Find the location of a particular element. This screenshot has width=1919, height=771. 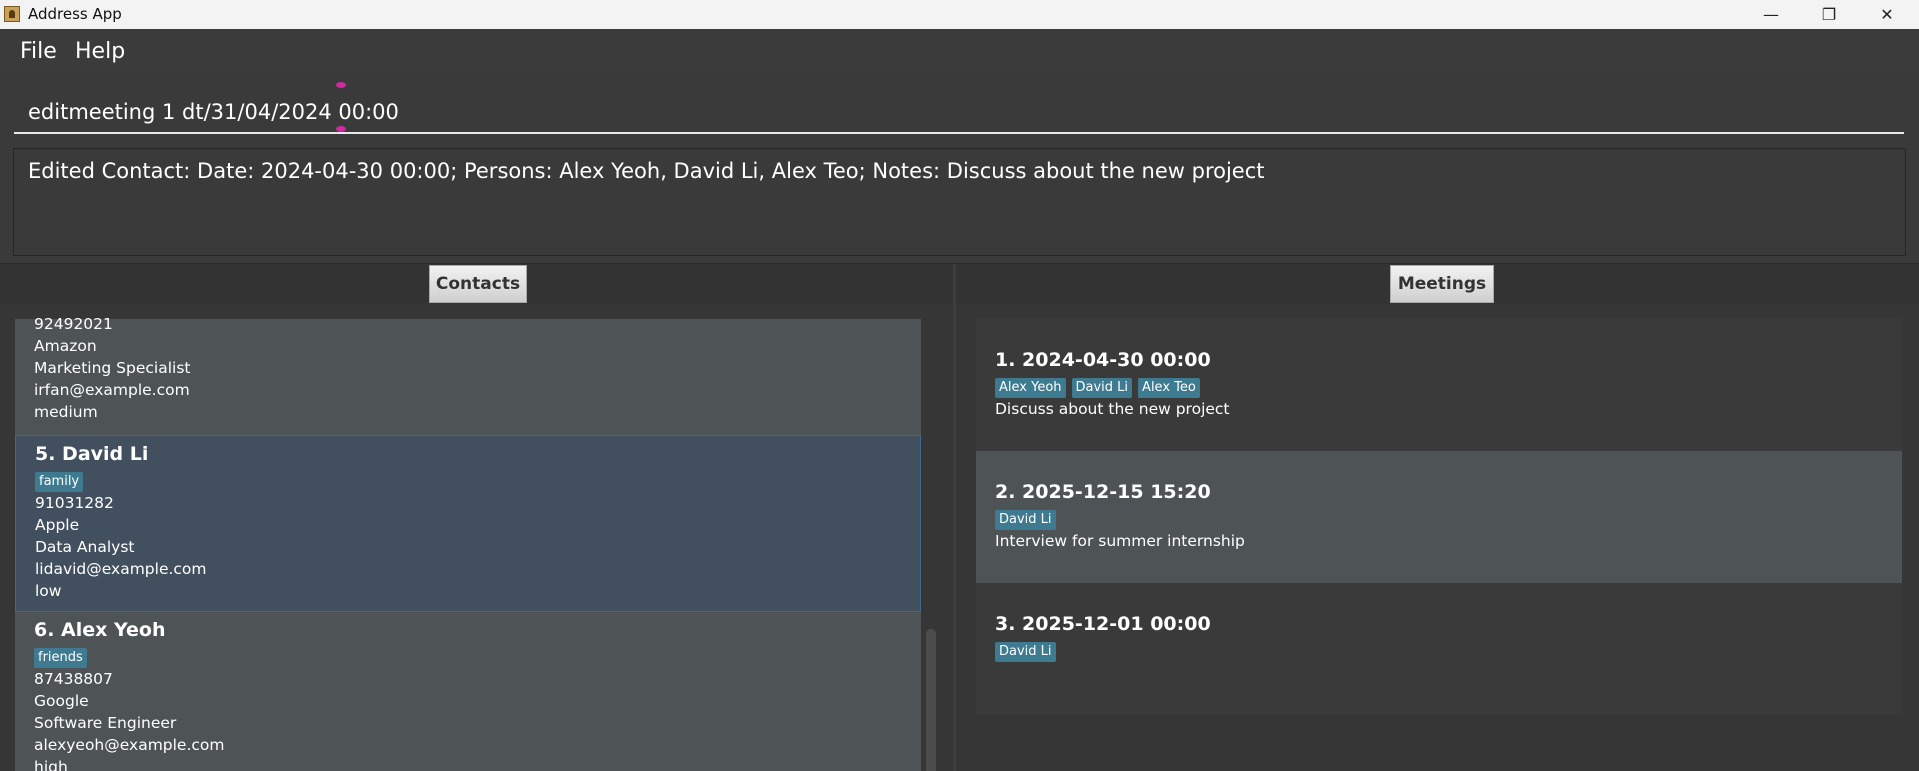

restore-button: ❐ is located at coordinates (1829, 14).